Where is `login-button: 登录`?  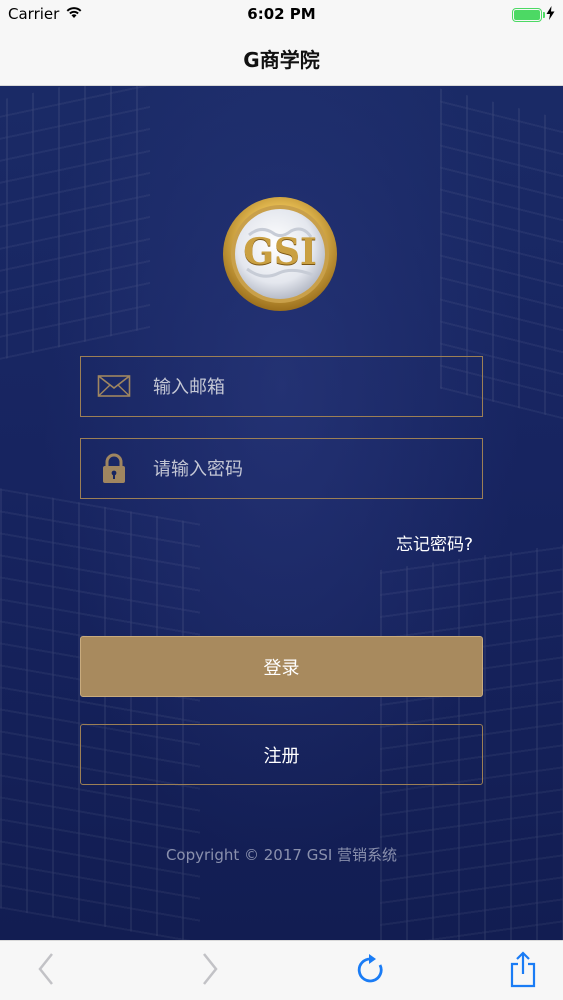 login-button: 登录 is located at coordinates (281, 666).